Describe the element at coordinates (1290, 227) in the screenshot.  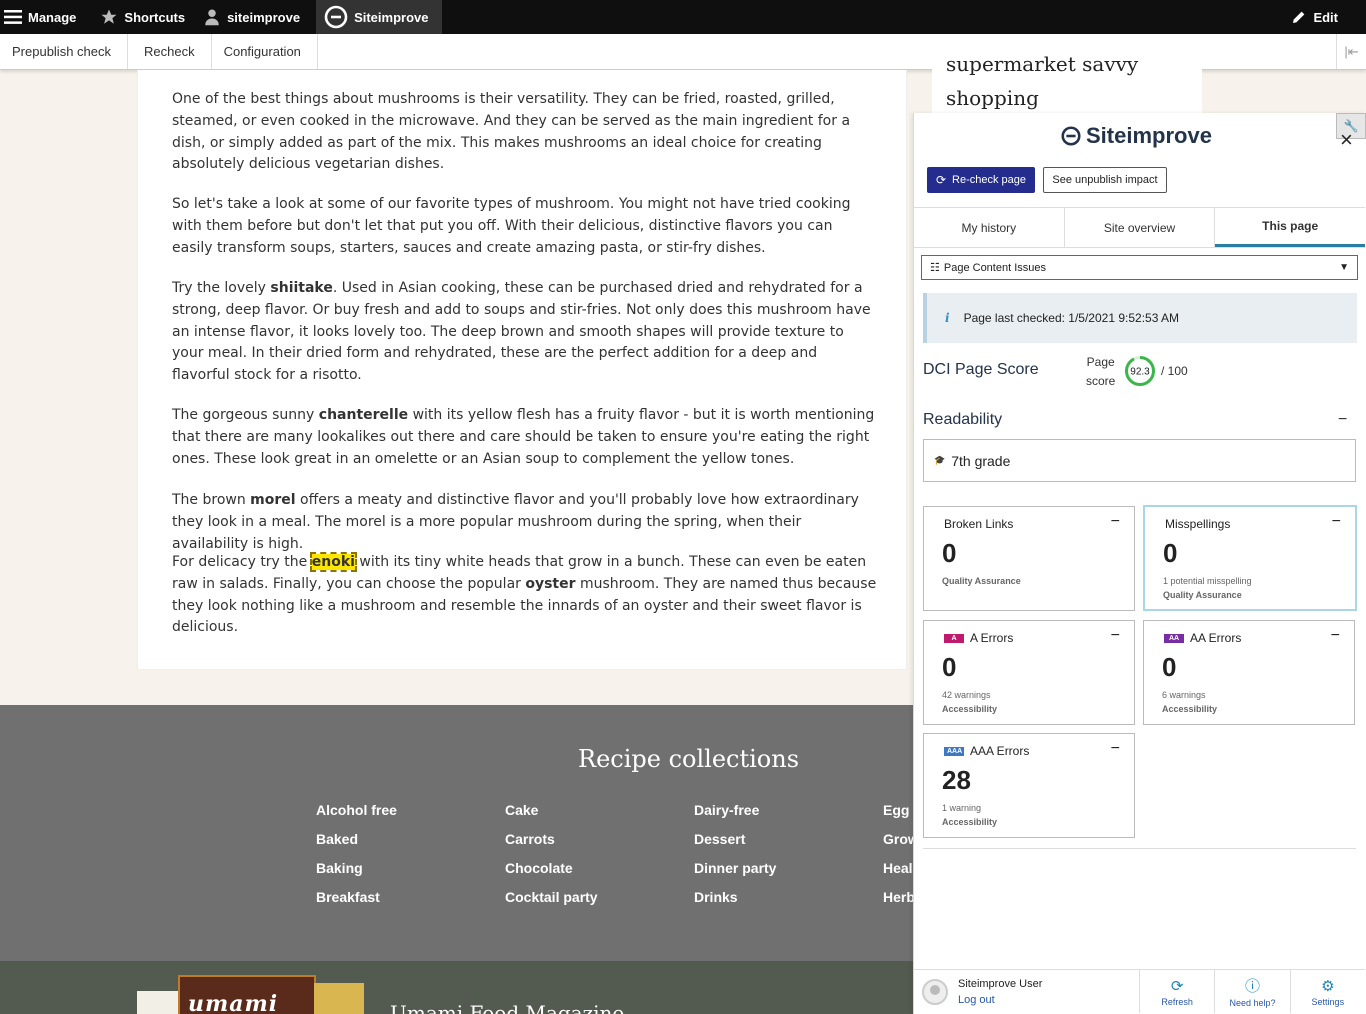
I see `tab-this-page: This page` at that location.